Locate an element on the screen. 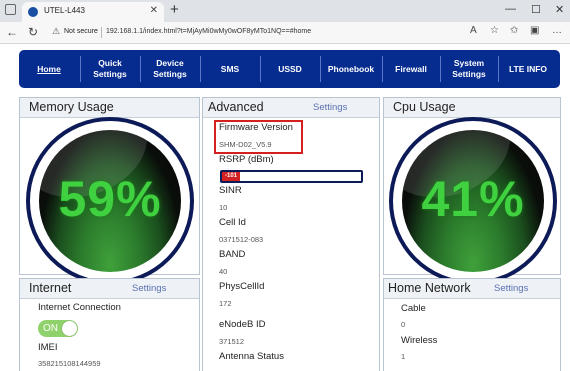  nav-device-settings-label: Device Settings is located at coordinates (170, 68).